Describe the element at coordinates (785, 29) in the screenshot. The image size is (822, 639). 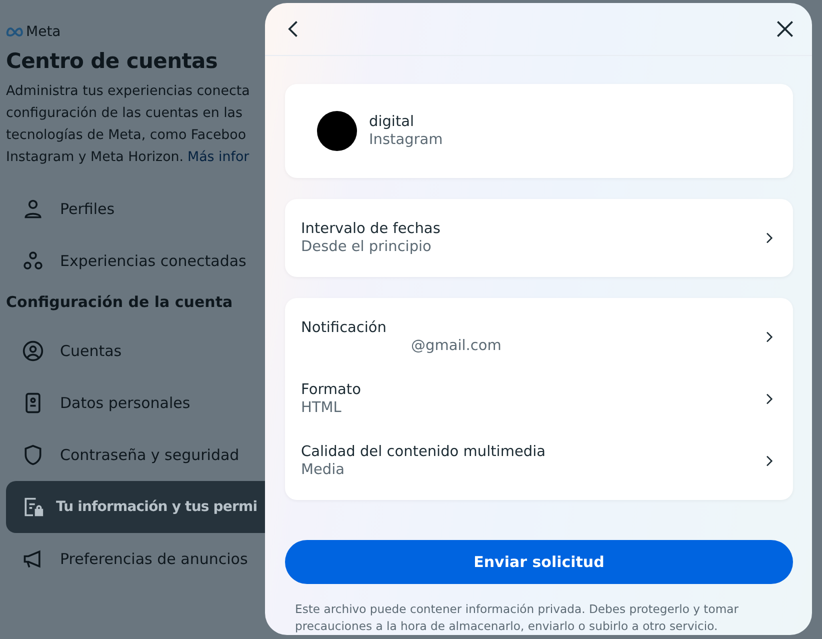
I see `close-icon` at that location.